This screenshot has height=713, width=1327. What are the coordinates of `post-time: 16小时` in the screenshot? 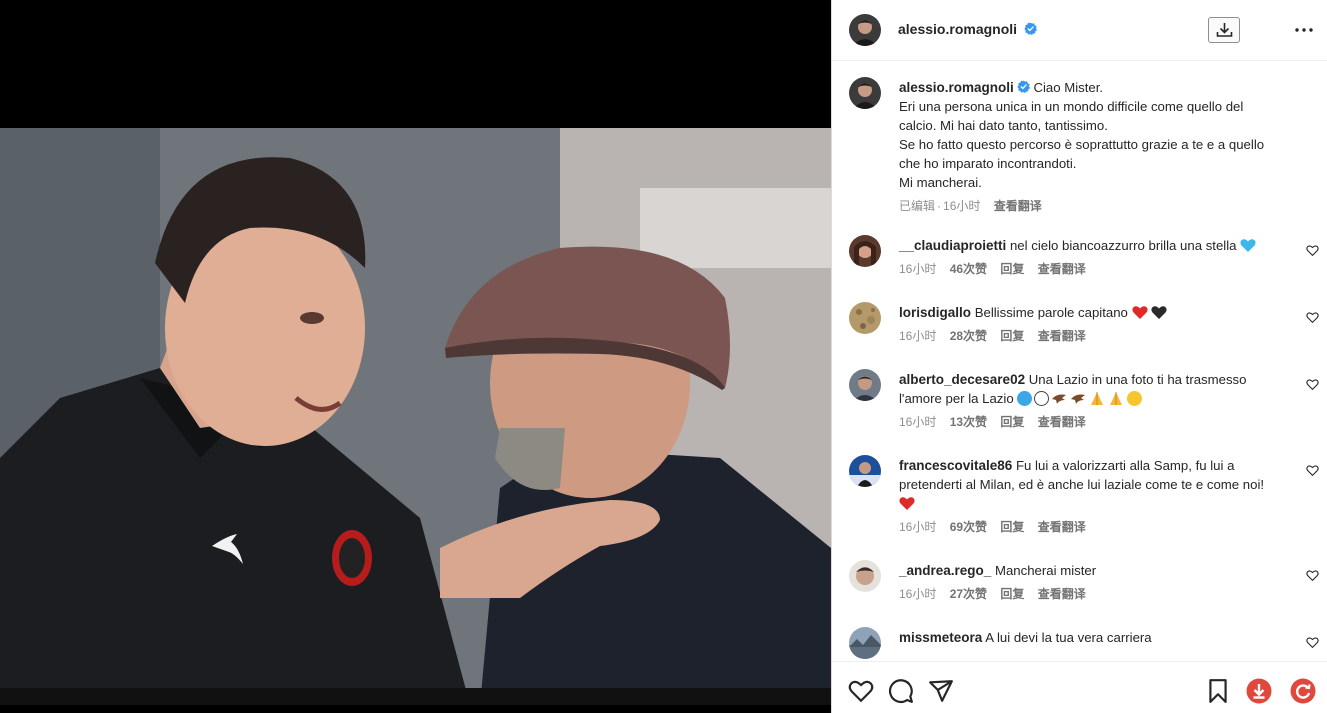 It's located at (961, 206).